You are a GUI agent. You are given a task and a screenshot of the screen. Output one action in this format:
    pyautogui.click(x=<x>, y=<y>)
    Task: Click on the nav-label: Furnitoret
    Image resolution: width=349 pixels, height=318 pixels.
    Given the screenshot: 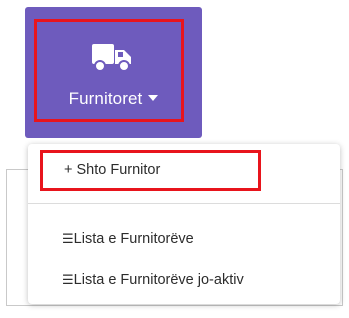 What is the action you would take?
    pyautogui.click(x=105, y=98)
    